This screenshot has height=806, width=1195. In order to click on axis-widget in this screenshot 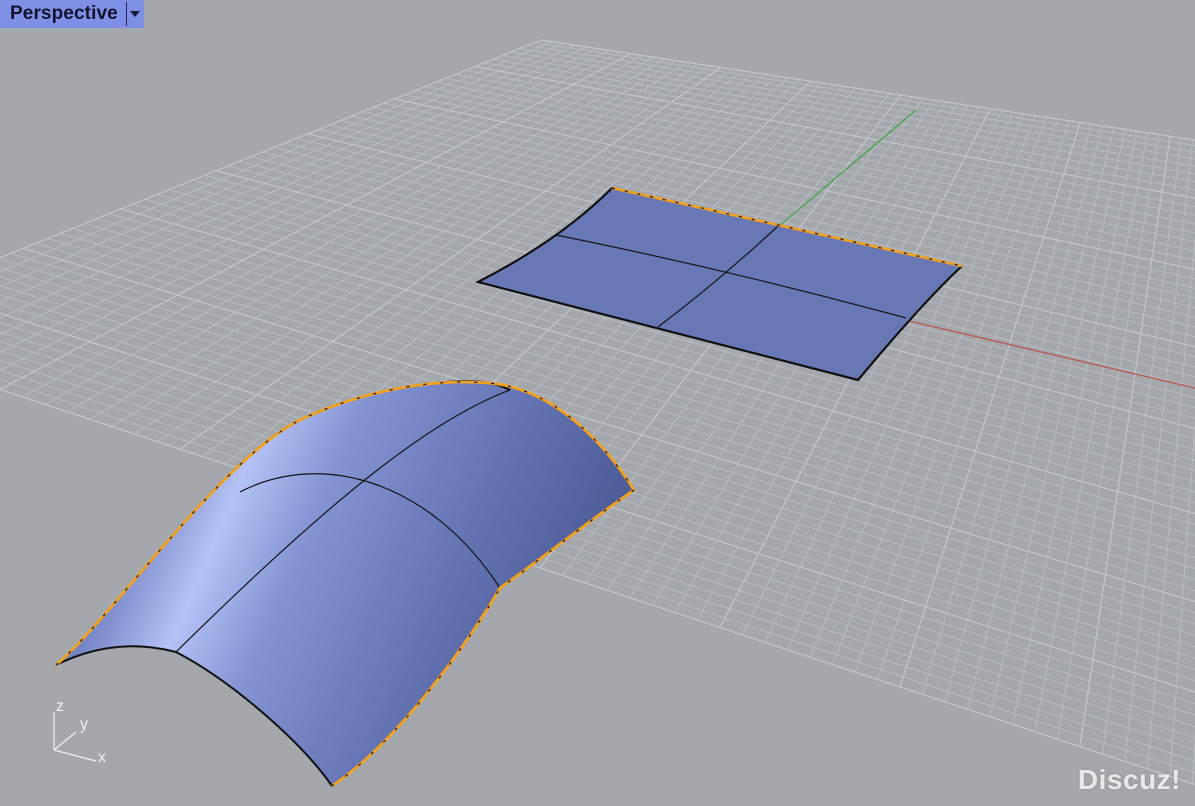, I will do `click(75, 737)`.